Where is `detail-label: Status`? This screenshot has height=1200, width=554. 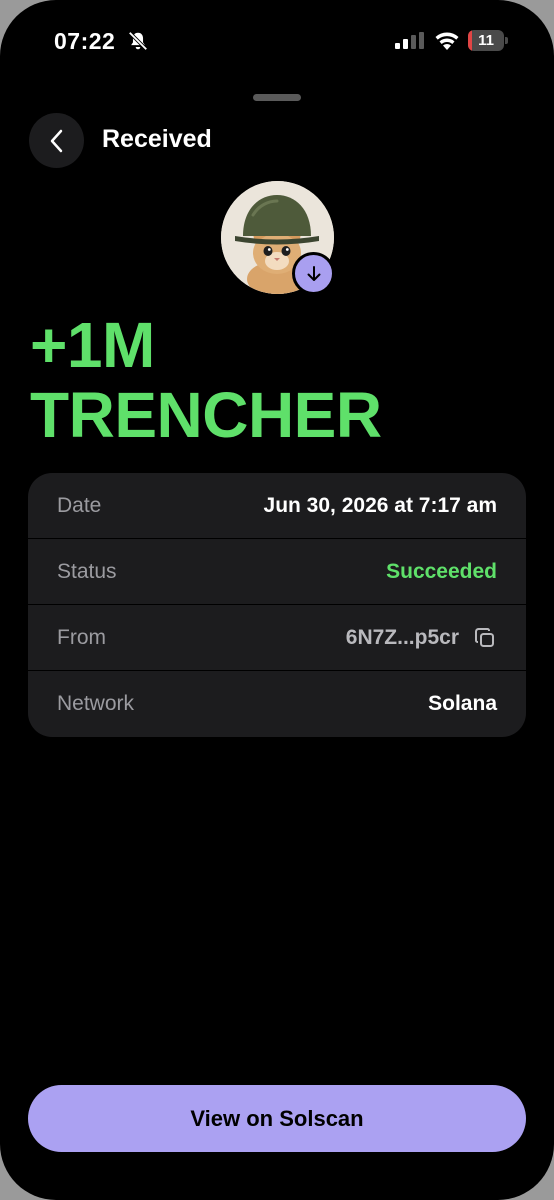
detail-label: Status is located at coordinates (87, 571).